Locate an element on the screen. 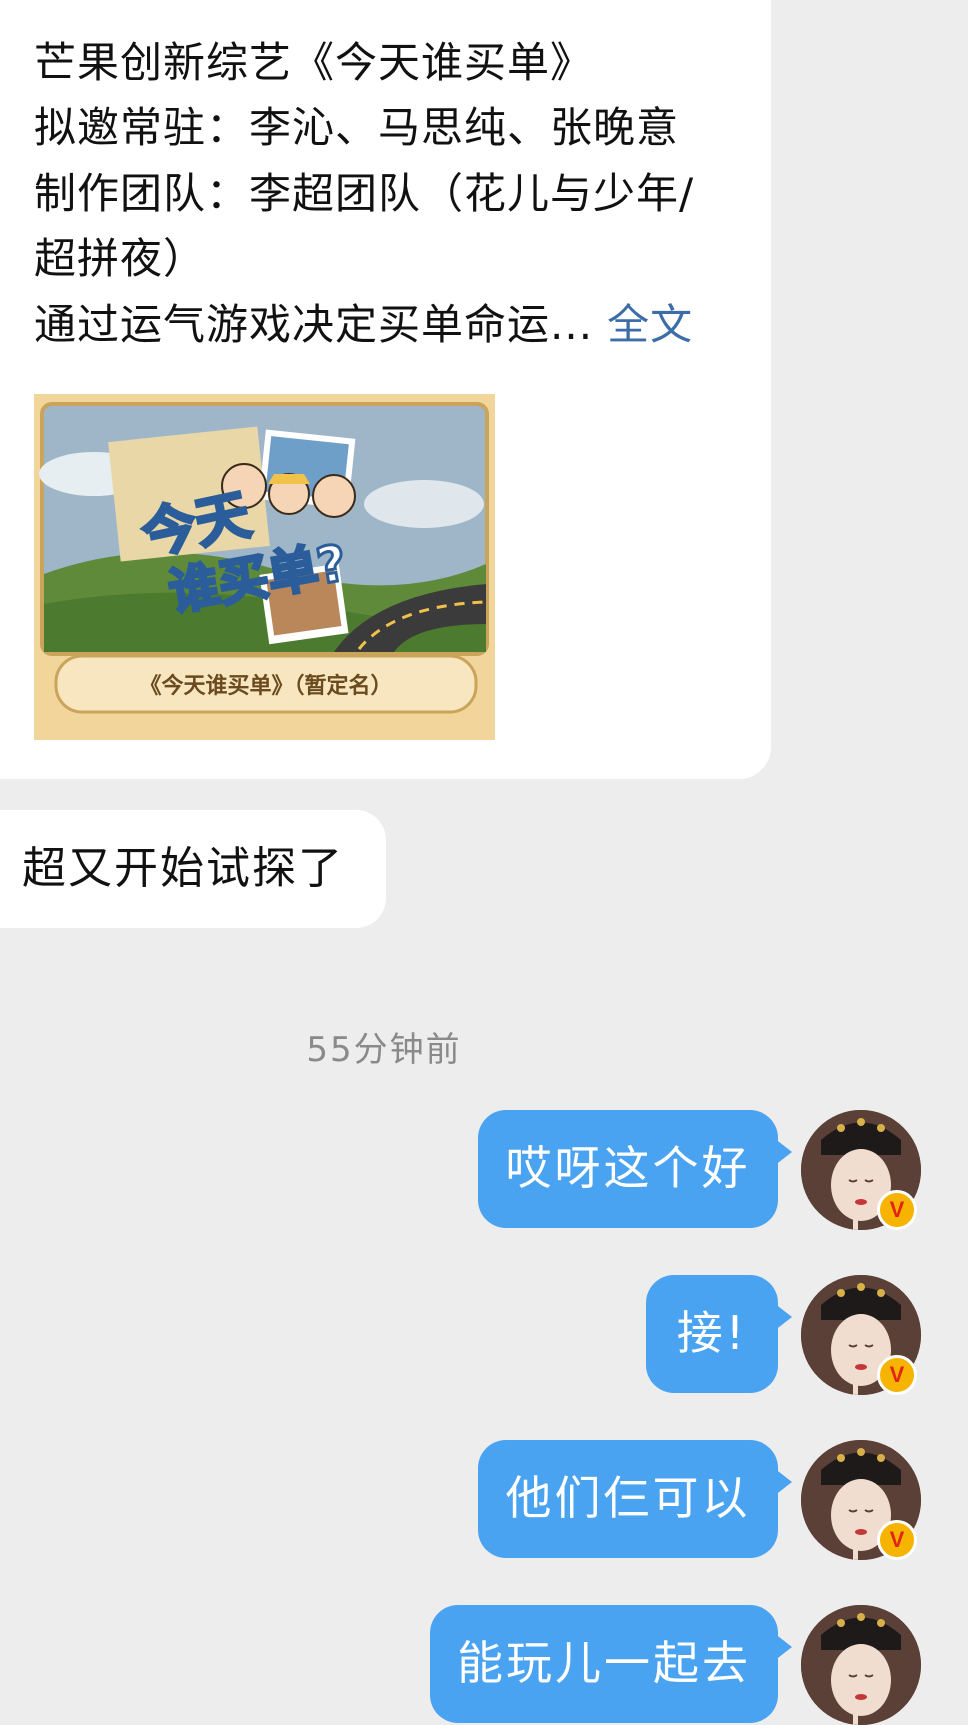  outgoing-message-bubble: 接! is located at coordinates (719, 1334).